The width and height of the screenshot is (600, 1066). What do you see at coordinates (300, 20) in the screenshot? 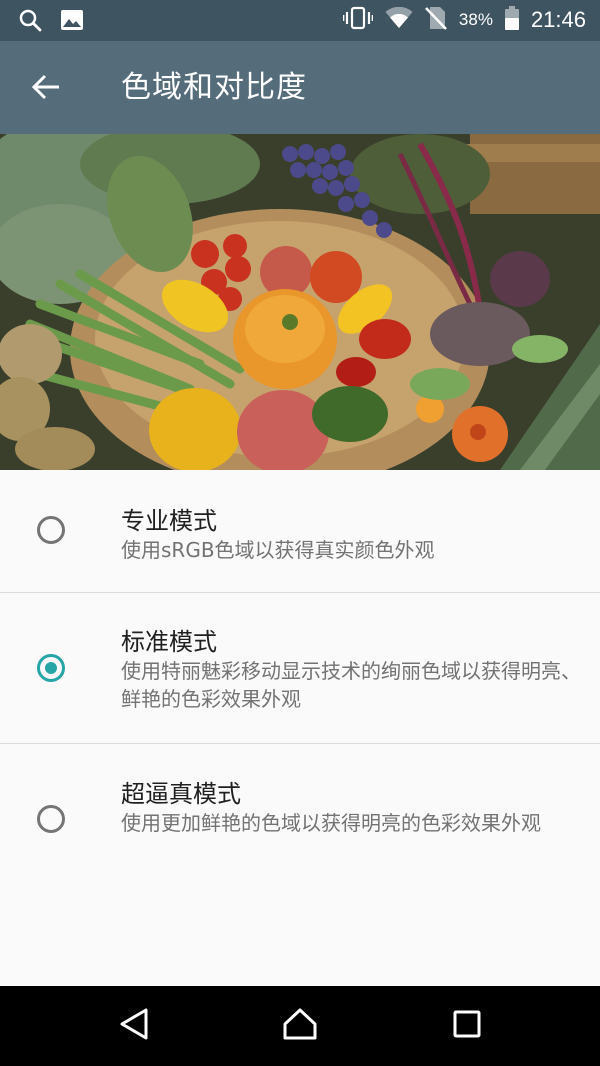
I see `status-bar: 38% 21:46` at bounding box center [300, 20].